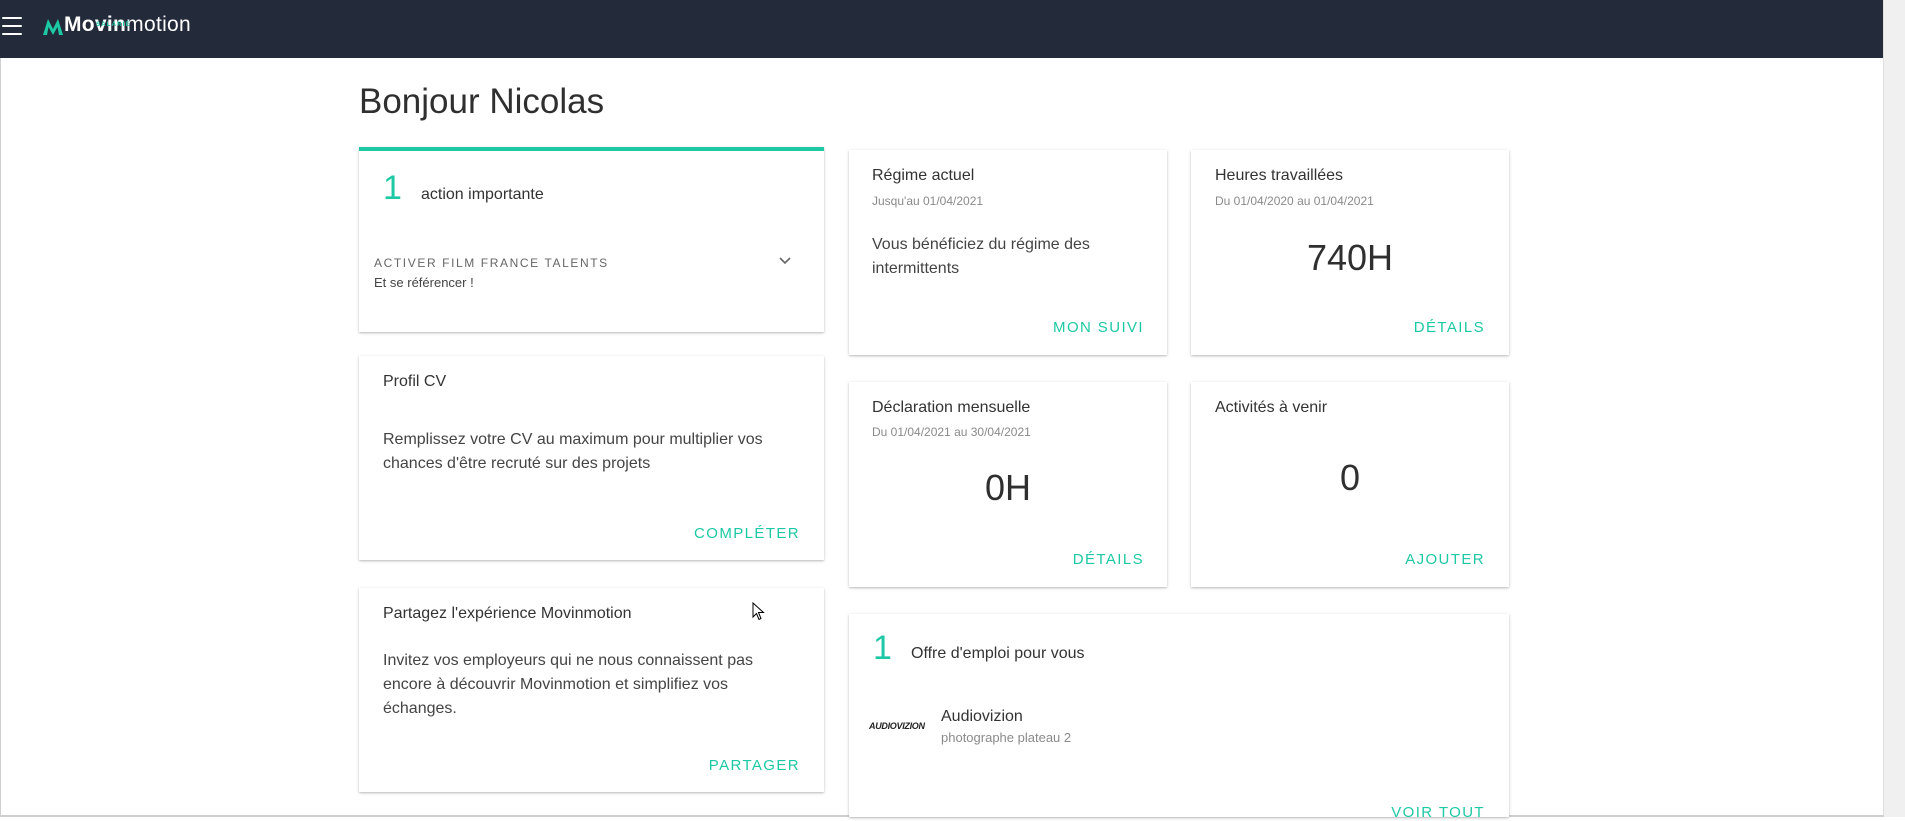  Describe the element at coordinates (415, 381) in the screenshot. I see `profile-cv-title: Profil CV` at that location.